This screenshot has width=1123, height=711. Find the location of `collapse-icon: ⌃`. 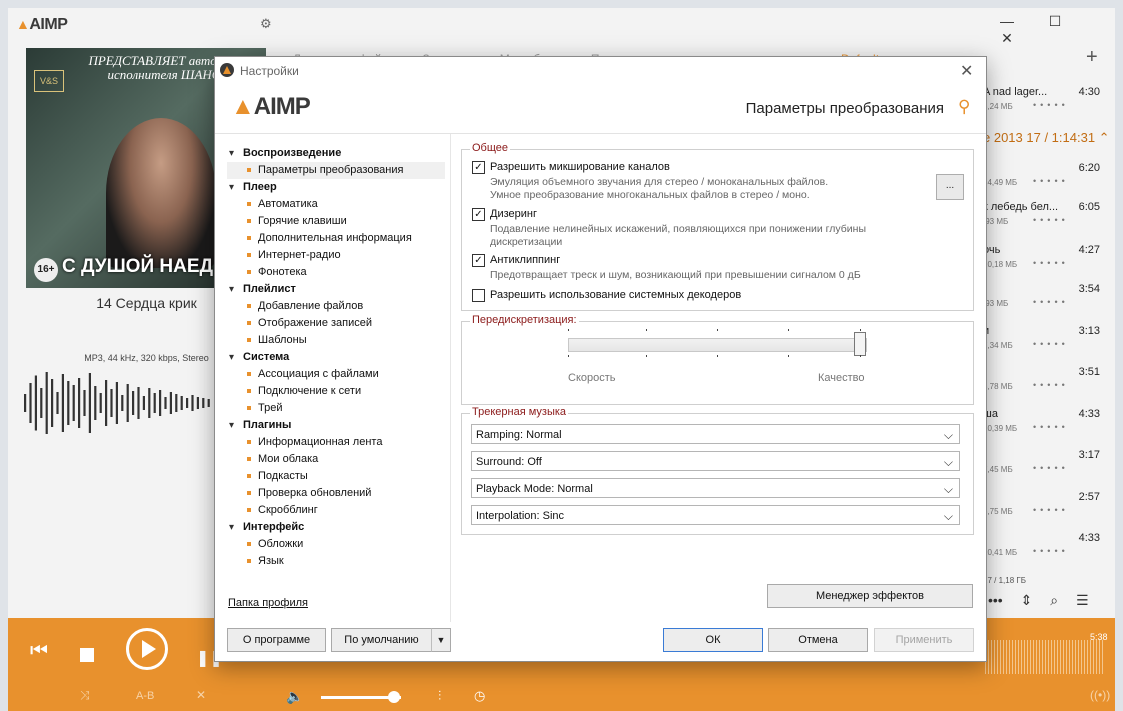

collapse-icon: ⌃ is located at coordinates (1104, 137).